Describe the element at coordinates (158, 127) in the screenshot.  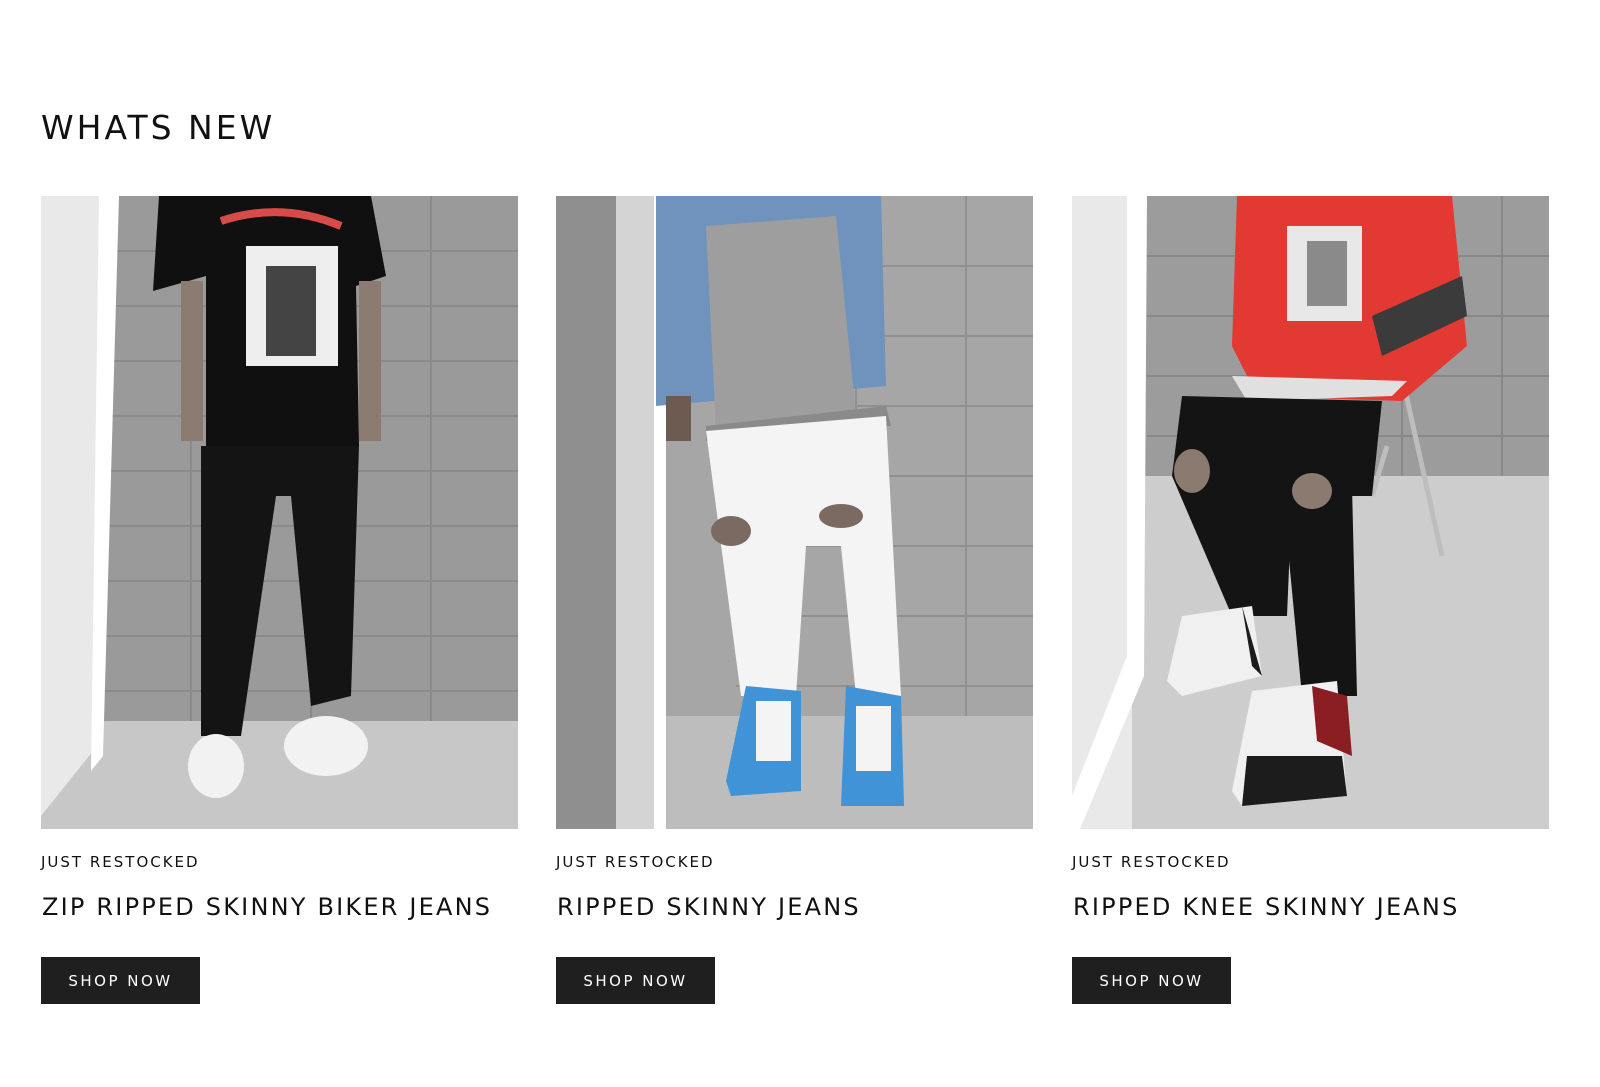
I see `section-title: WHATS NEW` at that location.